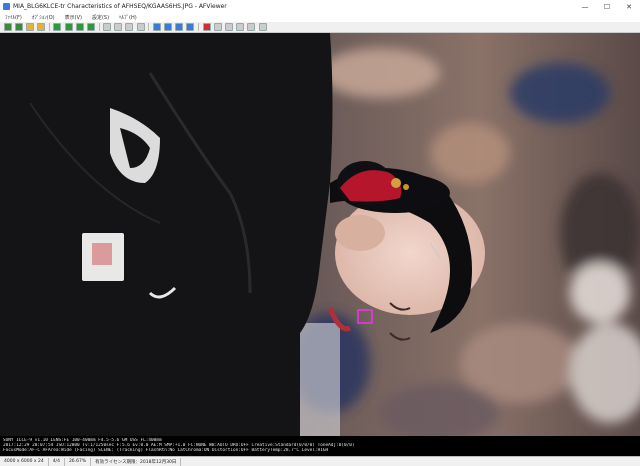 The image size is (640, 466). Describe the element at coordinates (607, 6) in the screenshot. I see `maximize-button: ☐` at that location.